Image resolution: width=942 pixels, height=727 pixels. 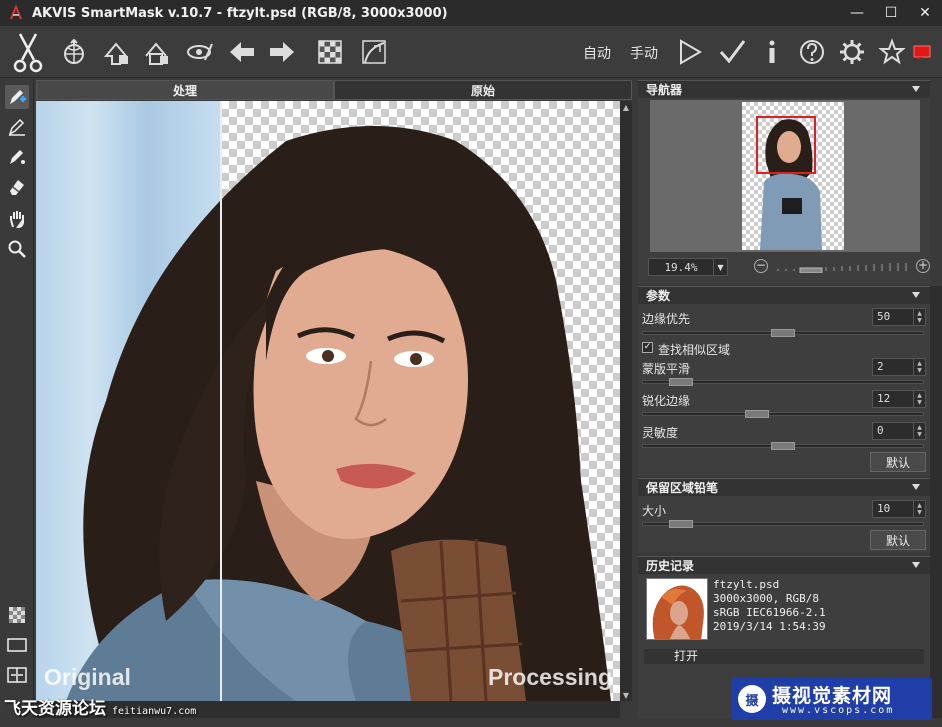 I want to click on sensitivity-input: 0 ▲ ▼, so click(x=899, y=431).